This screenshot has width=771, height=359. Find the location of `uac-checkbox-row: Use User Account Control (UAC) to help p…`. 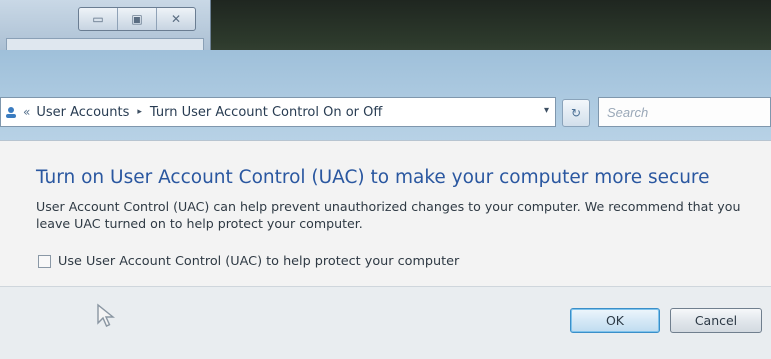

uac-checkbox-row: Use User Account Control (UAC) to help p… is located at coordinates (248, 261).